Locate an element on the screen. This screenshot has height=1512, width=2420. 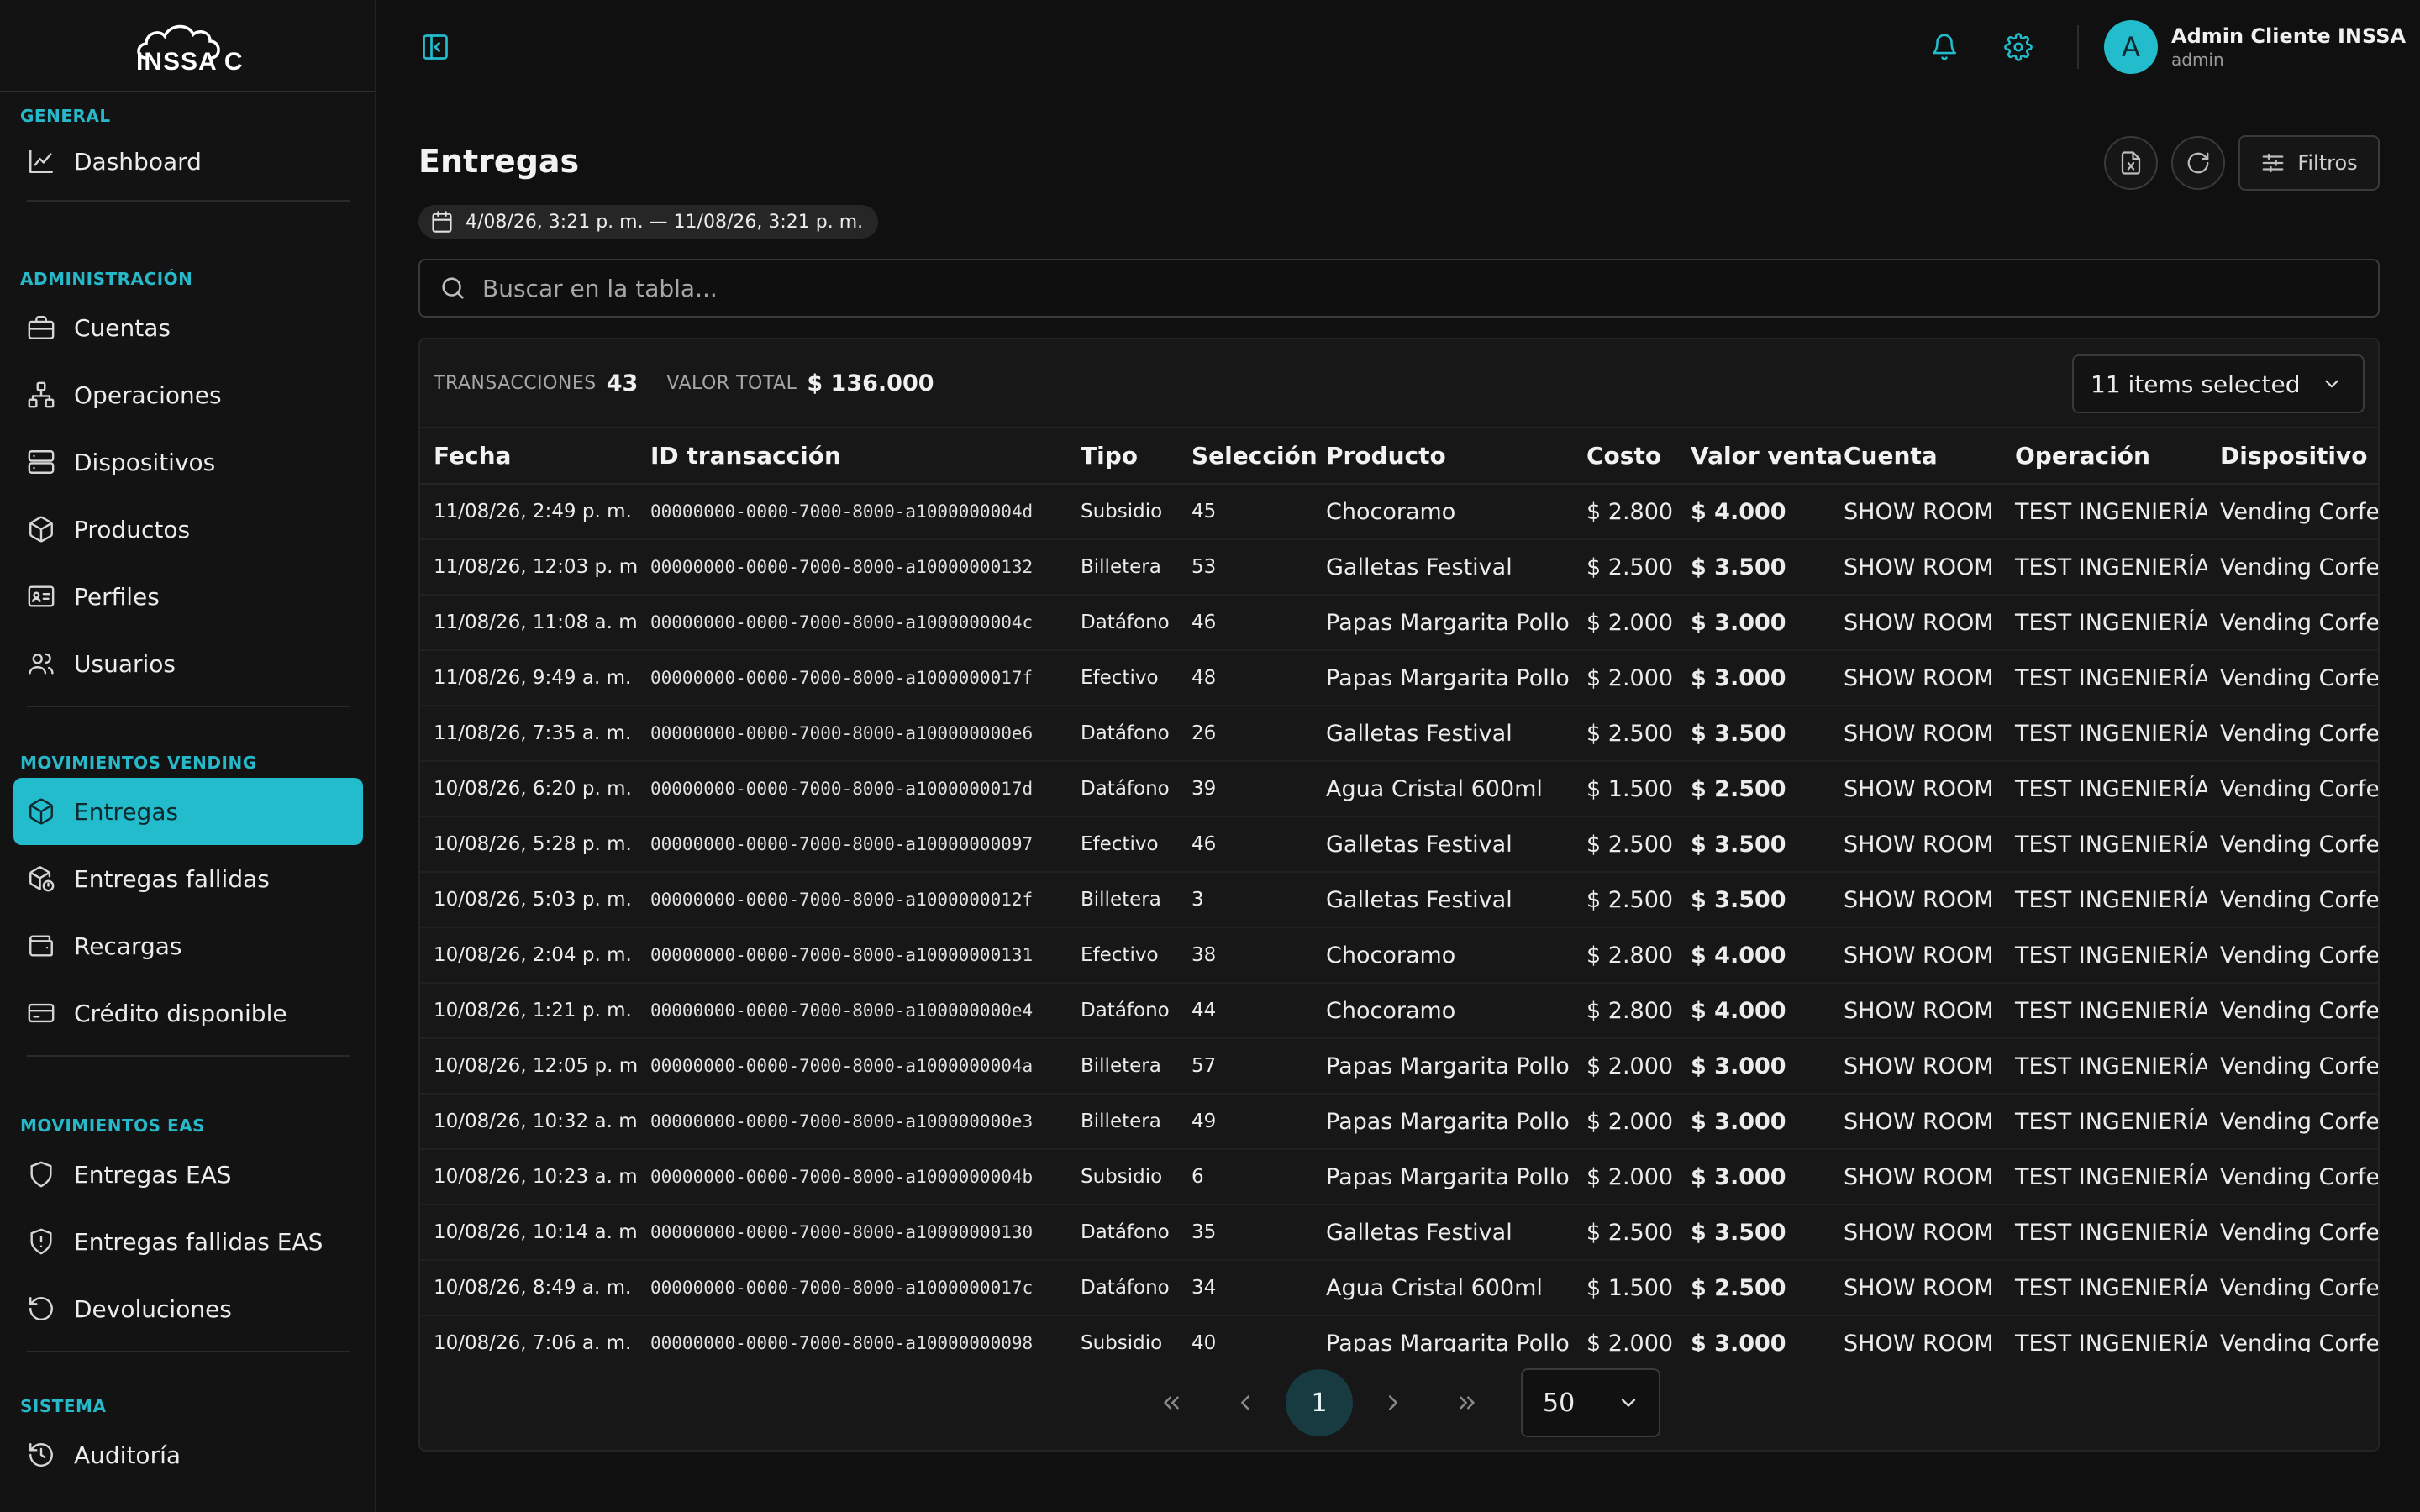
settings-button is located at coordinates (2019, 47).